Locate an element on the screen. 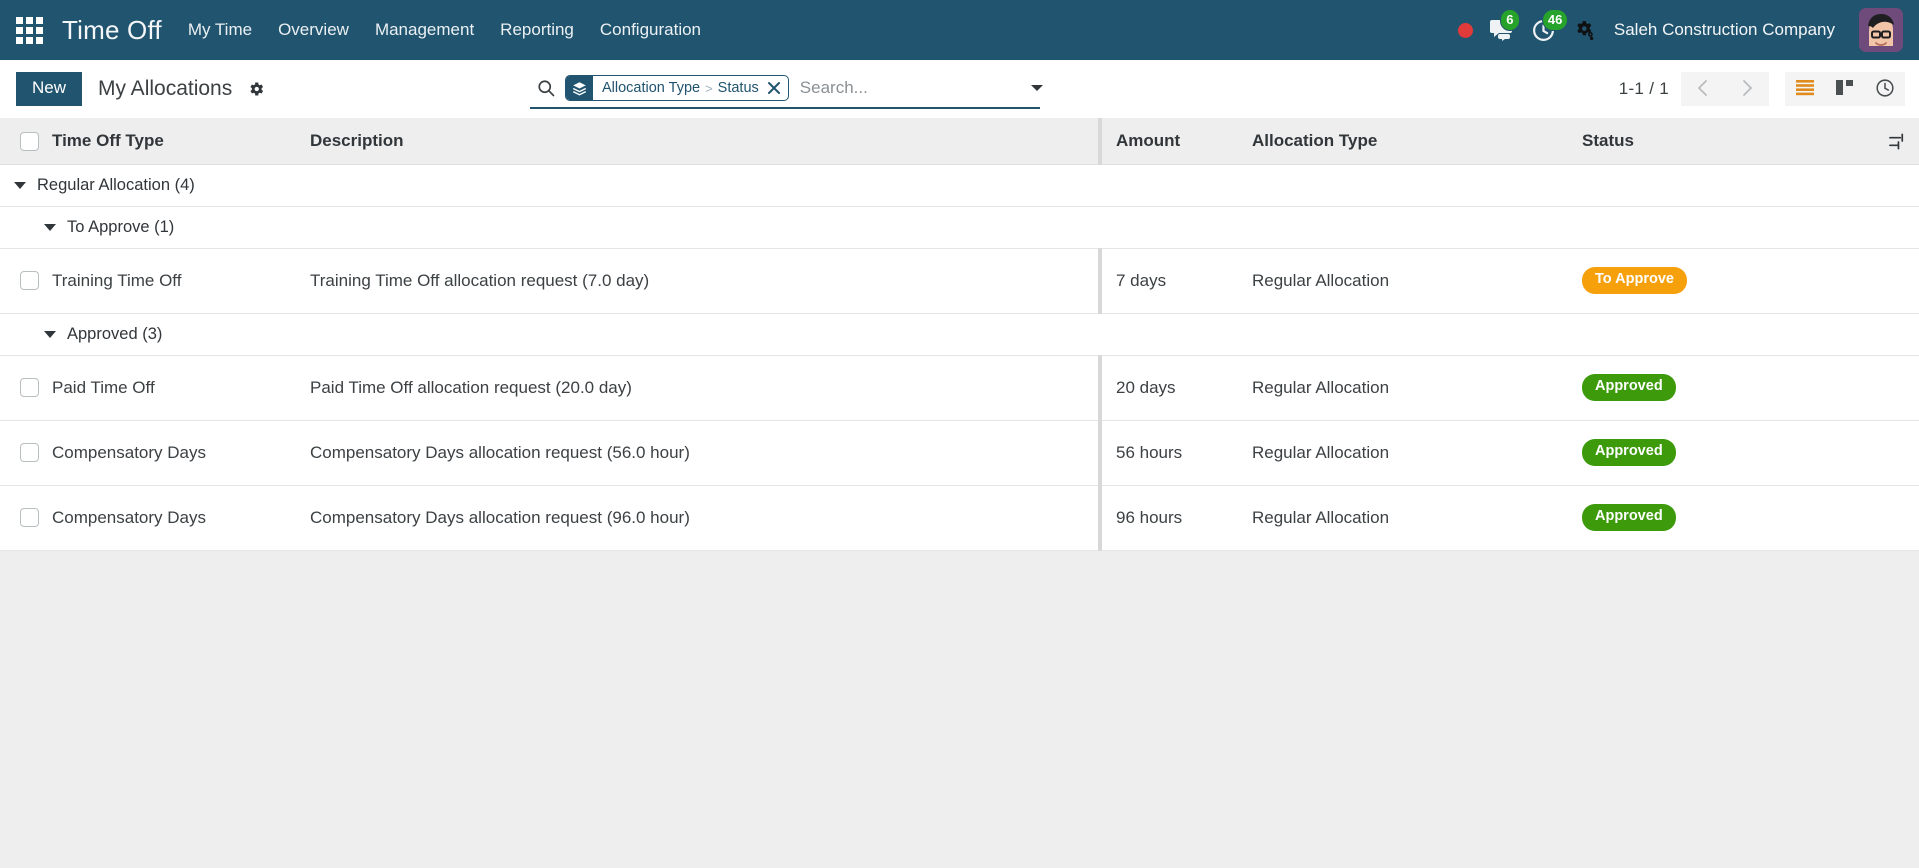  activities-button: 46 is located at coordinates (1550, 25).